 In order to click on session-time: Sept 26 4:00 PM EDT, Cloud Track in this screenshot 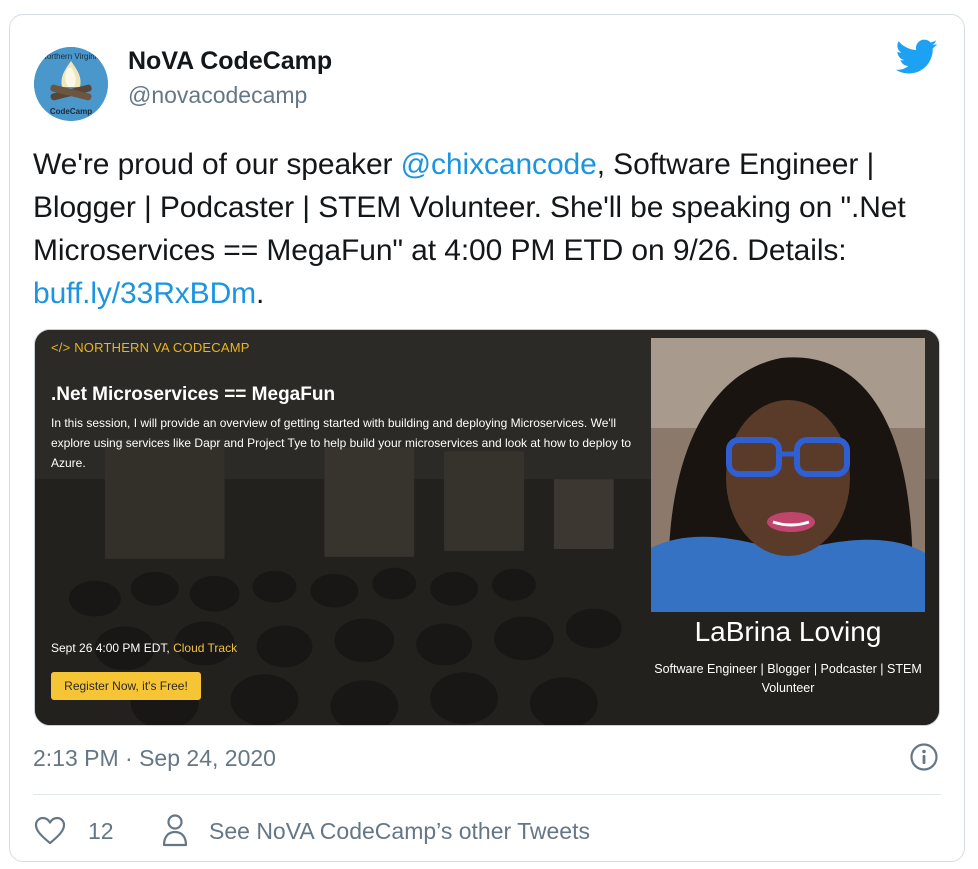, I will do `click(144, 648)`.